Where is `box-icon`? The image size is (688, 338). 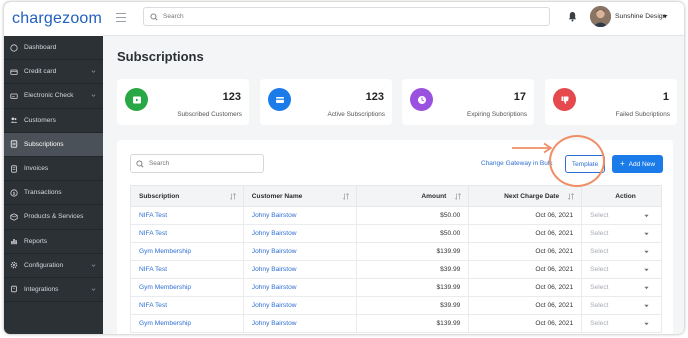
box-icon is located at coordinates (14, 217).